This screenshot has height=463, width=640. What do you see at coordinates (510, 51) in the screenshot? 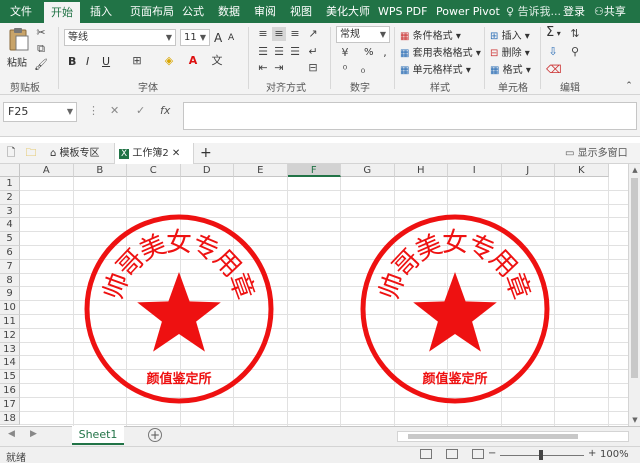
I see `delete-cells-button: ⊟ 删除 ▾` at bounding box center [510, 51].